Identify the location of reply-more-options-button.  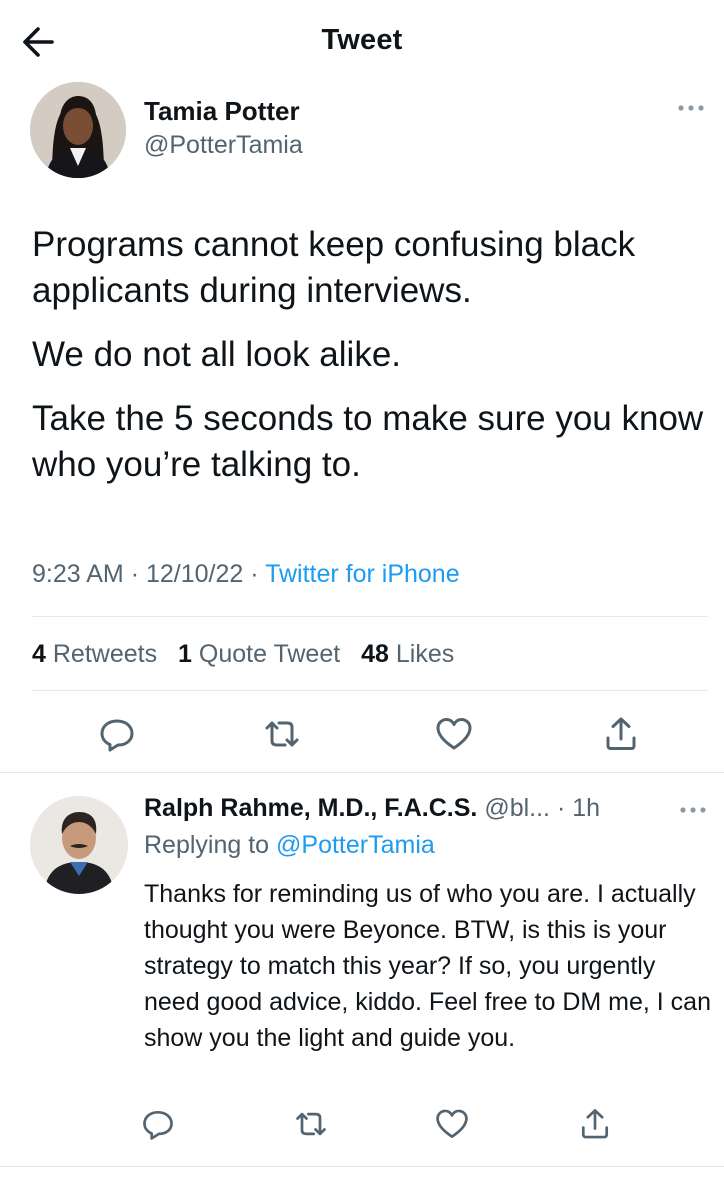
(693, 810).